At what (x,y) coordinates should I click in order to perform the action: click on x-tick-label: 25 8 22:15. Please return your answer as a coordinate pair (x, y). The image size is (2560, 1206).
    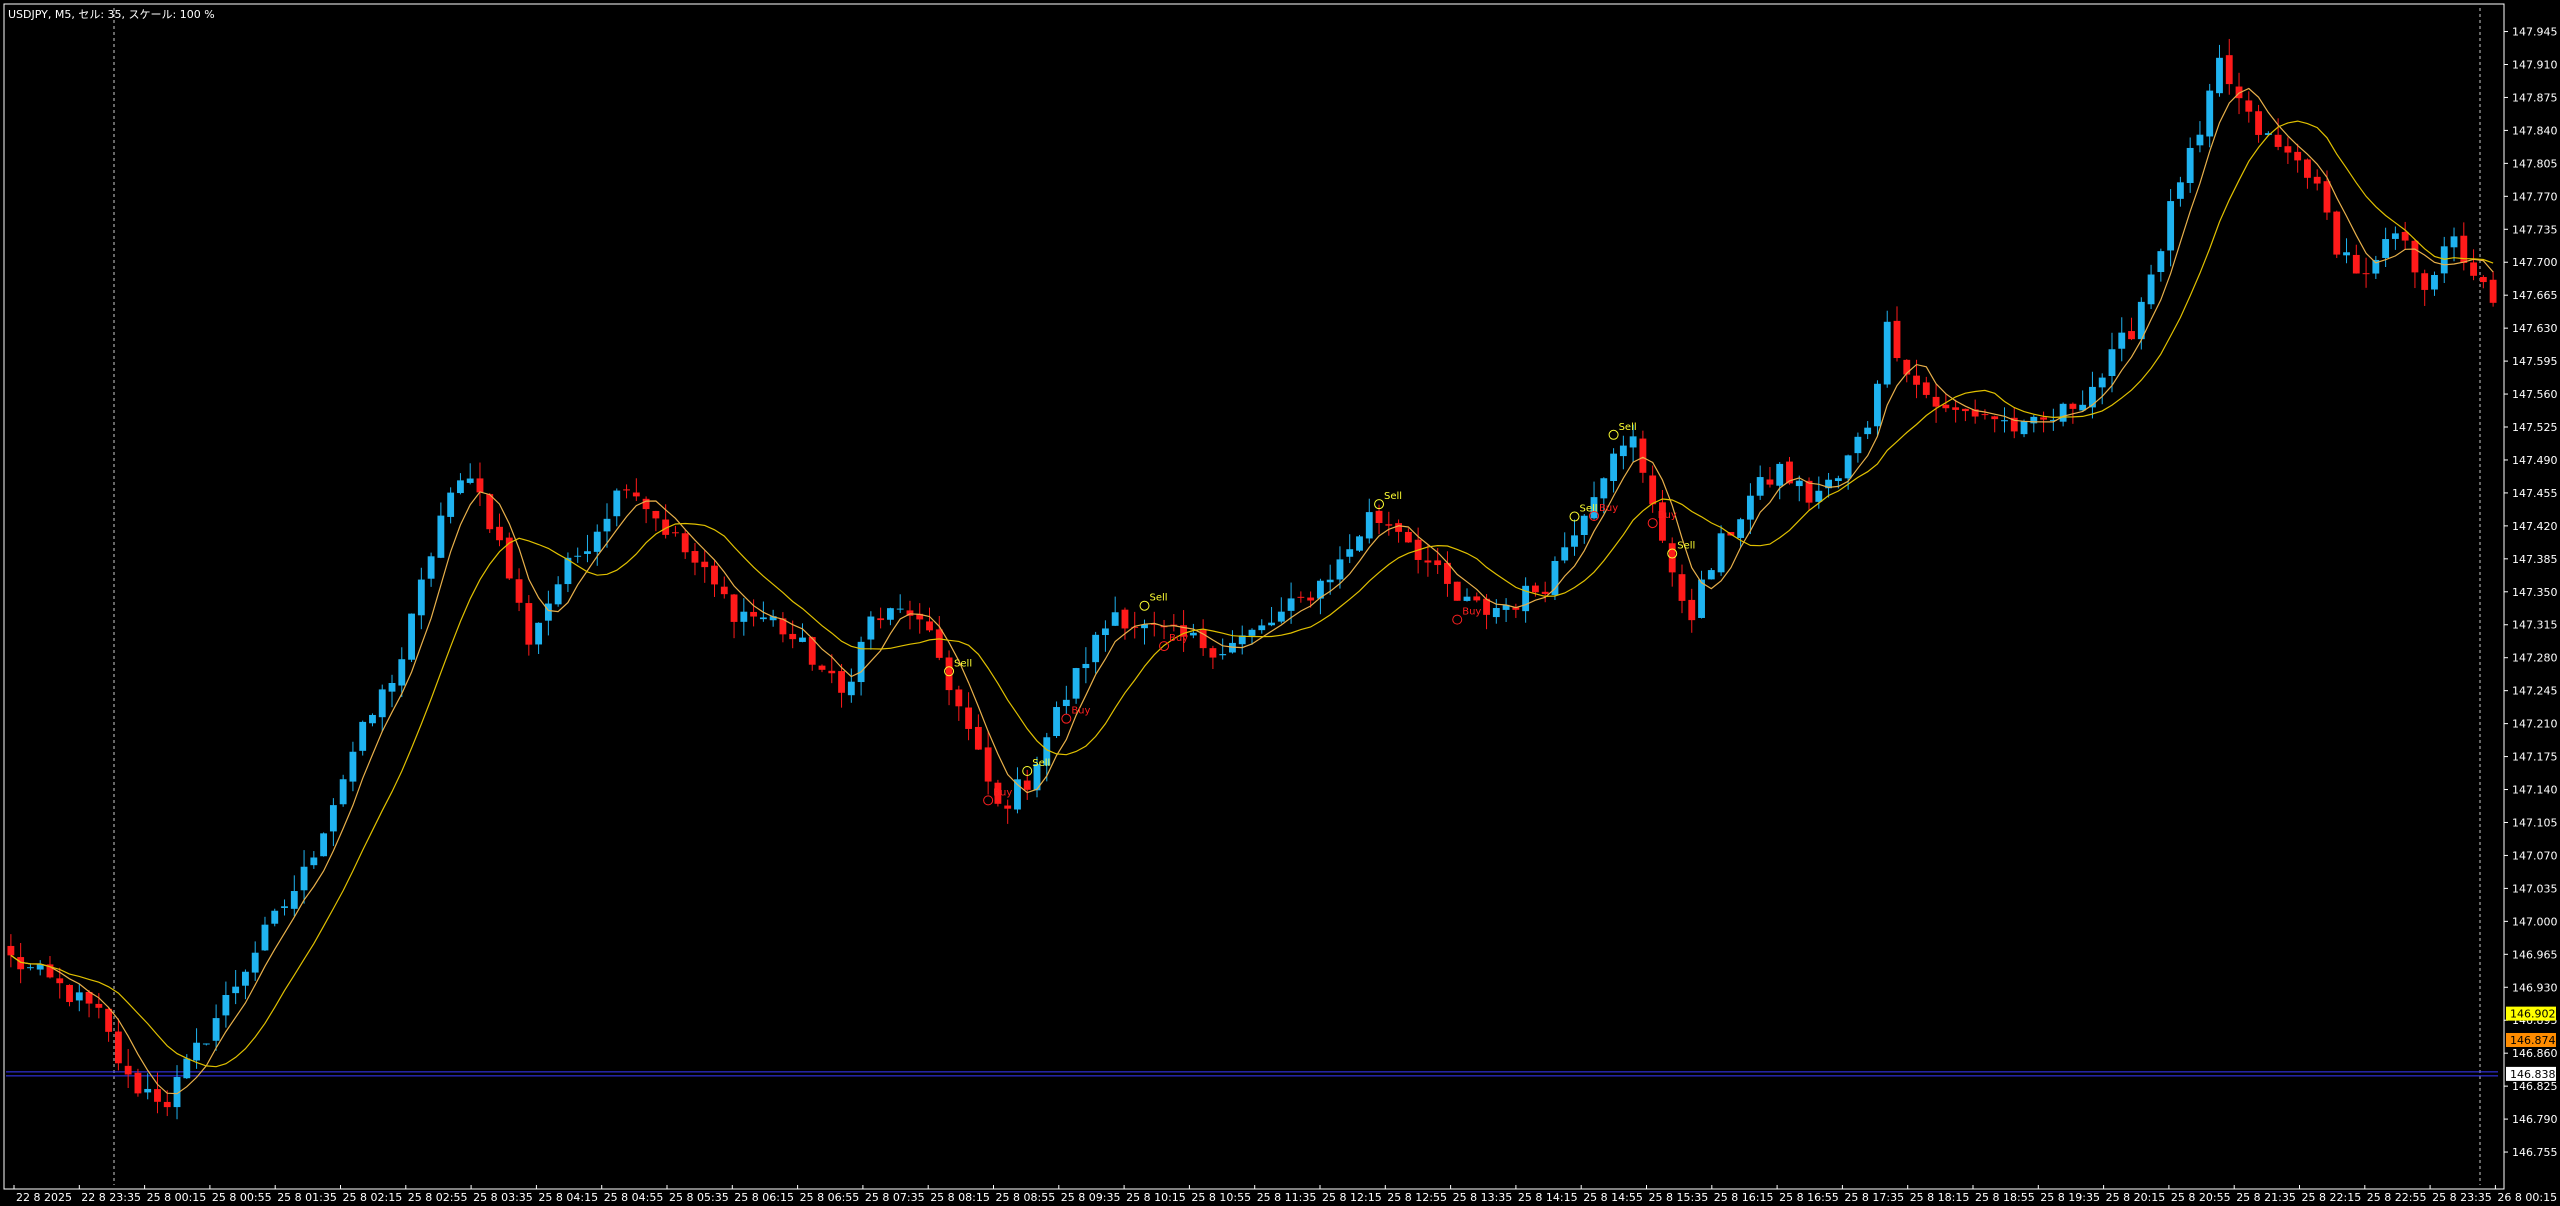
    Looking at the image, I should click on (2332, 1197).